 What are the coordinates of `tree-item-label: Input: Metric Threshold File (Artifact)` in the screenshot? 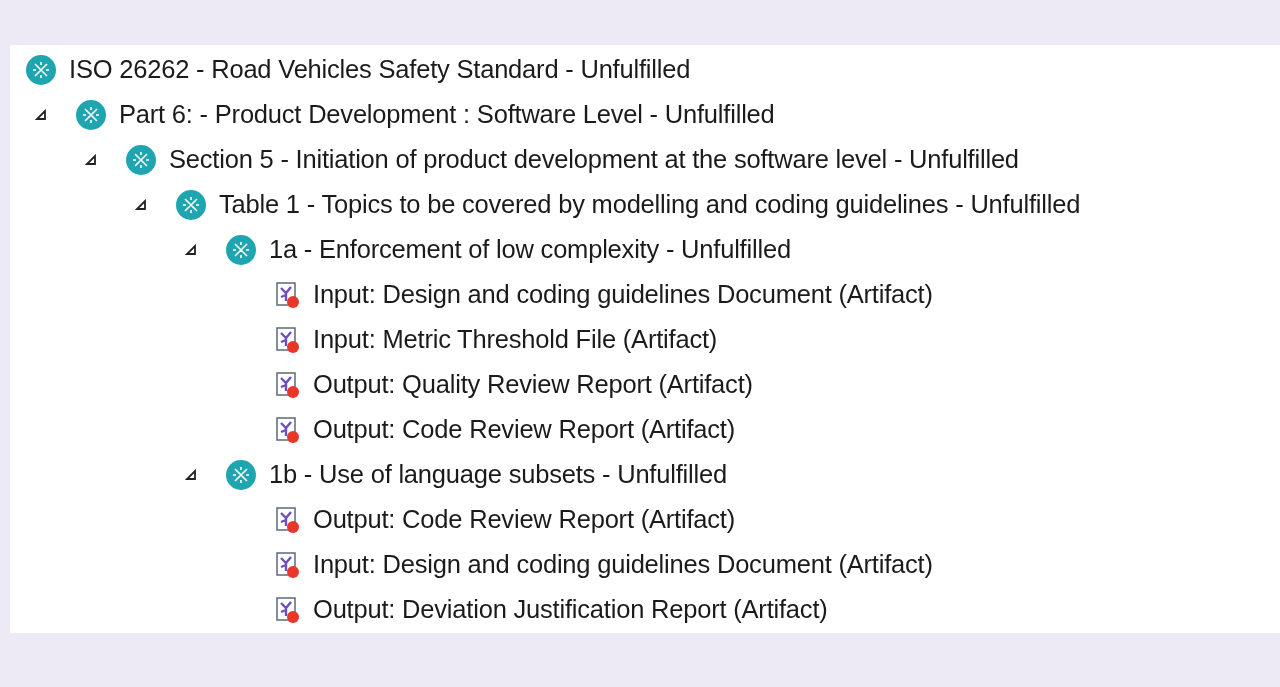 It's located at (515, 339).